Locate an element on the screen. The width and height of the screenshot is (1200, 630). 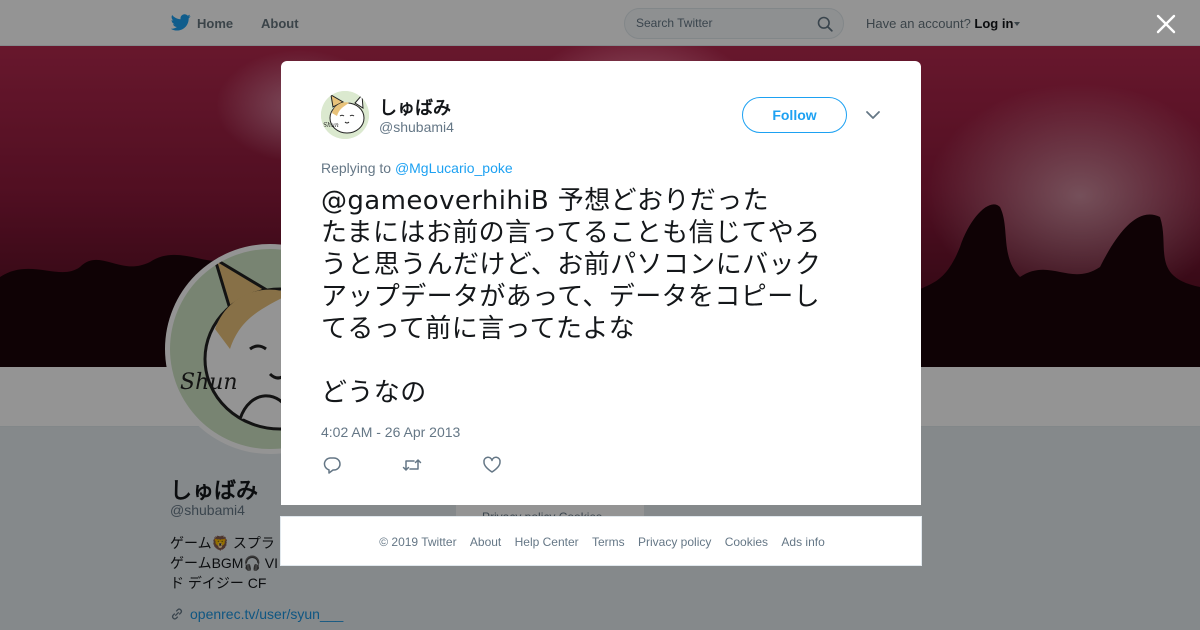
tweet-author-avatar: Shun is located at coordinates (345, 115).